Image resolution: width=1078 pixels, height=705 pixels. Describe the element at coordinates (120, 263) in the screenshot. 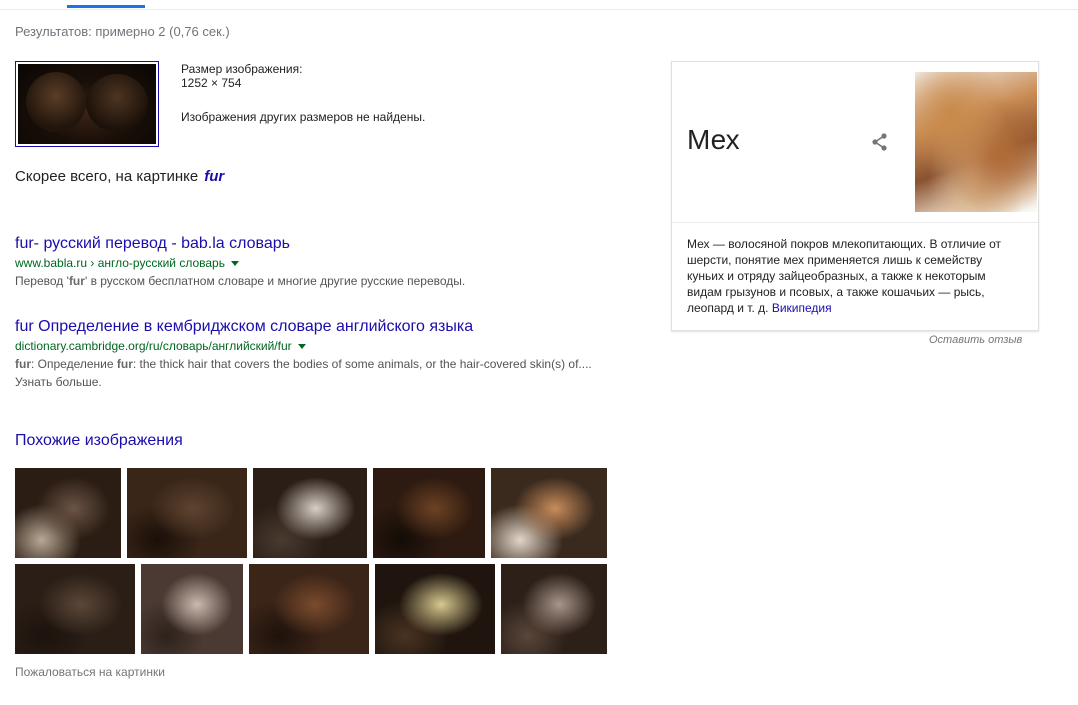

I see `result-url-text: www.babla.ru › англо-русский словарь` at that location.